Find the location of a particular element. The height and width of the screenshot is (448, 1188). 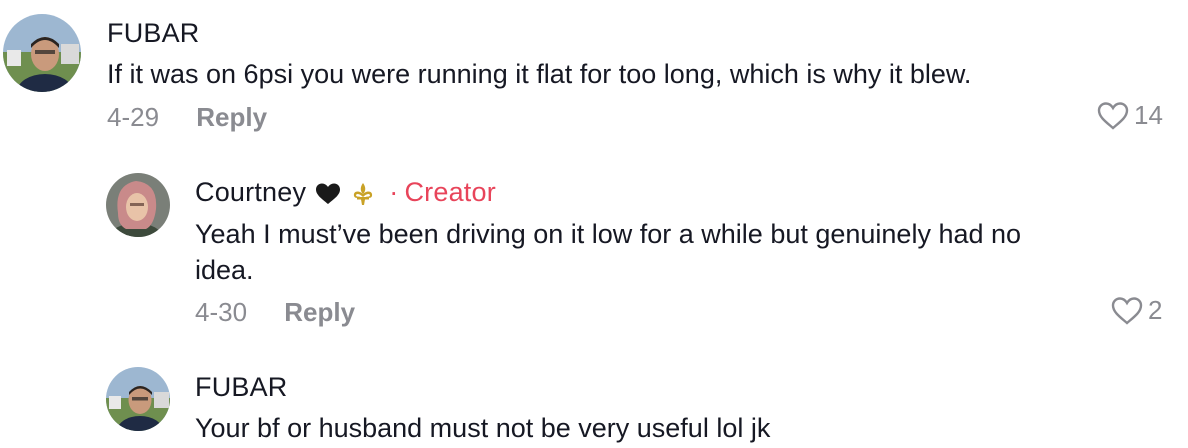

like-count: 2 is located at coordinates (1155, 310).